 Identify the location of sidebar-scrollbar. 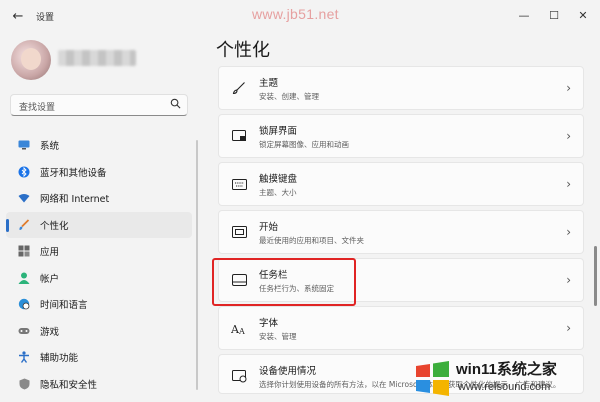
(197, 265).